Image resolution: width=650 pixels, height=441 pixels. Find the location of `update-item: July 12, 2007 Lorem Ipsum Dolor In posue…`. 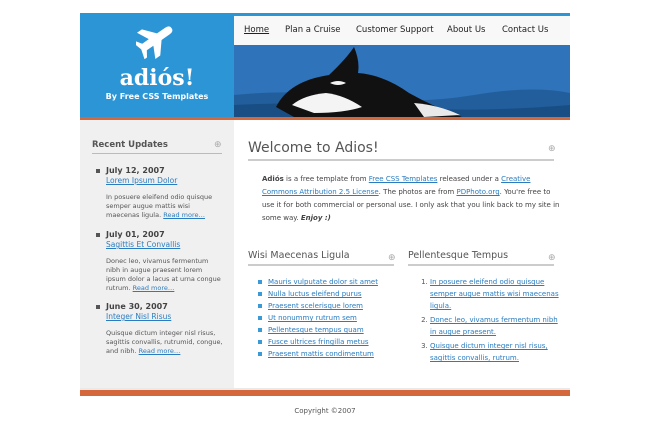

update-item: July 12, 2007 Lorem Ipsum Dolor In posue… is located at coordinates (160, 193).